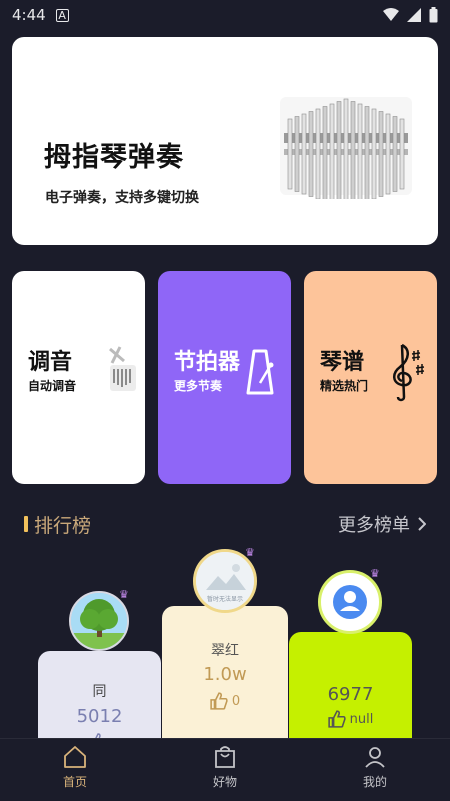  What do you see at coordinates (50, 362) in the screenshot?
I see `tuner-title: 调音` at bounding box center [50, 362].